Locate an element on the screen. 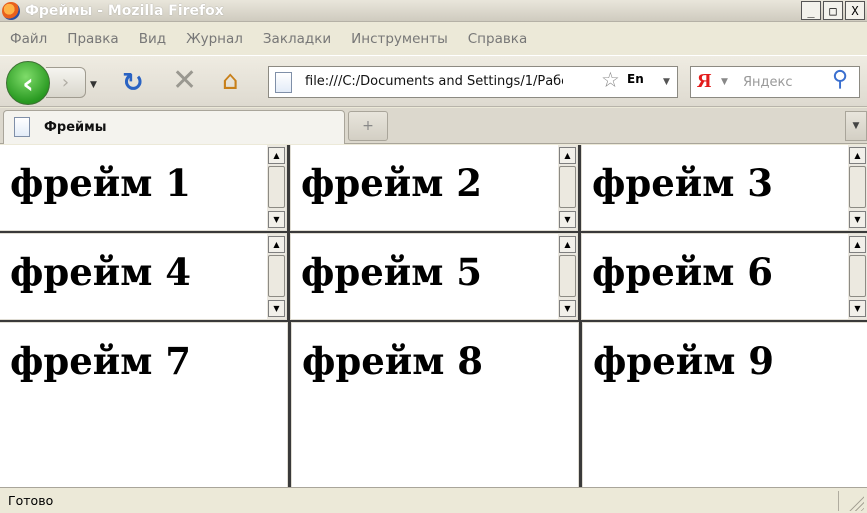 The height and width of the screenshot is (513, 867). frame-2: фрейм 2 ▲ ▼ is located at coordinates (434, 187).